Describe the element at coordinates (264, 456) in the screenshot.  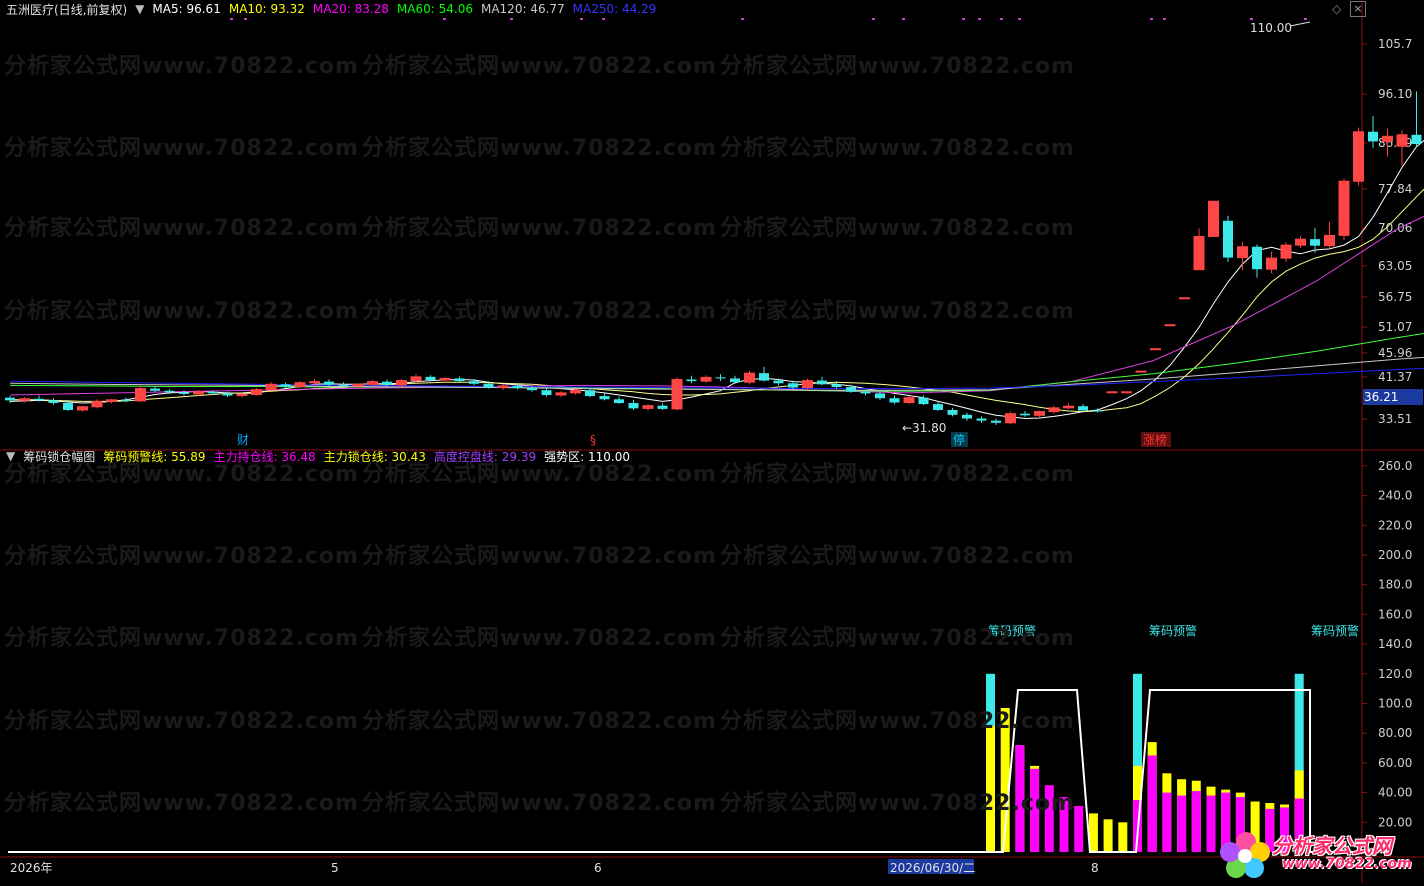
I see `indicator-label-1: 主力持仓线: 36.48` at that location.